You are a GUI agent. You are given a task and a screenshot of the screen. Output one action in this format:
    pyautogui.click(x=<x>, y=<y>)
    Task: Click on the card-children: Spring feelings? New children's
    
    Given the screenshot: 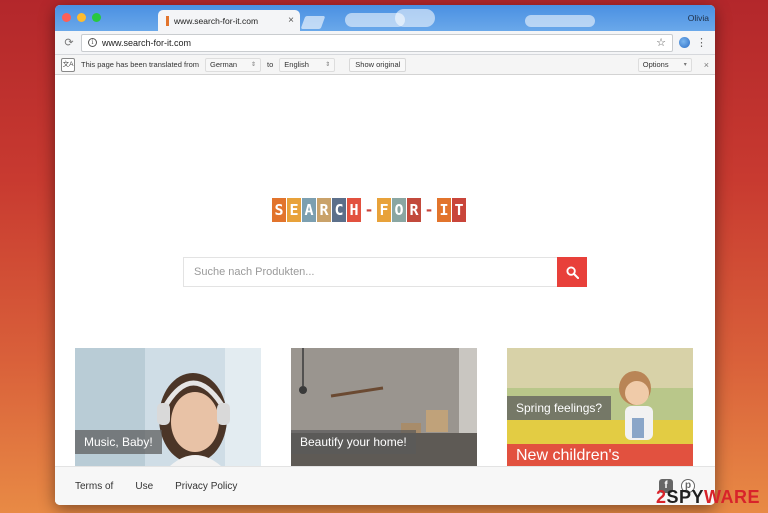 What is the action you would take?
    pyautogui.click(x=600, y=407)
    